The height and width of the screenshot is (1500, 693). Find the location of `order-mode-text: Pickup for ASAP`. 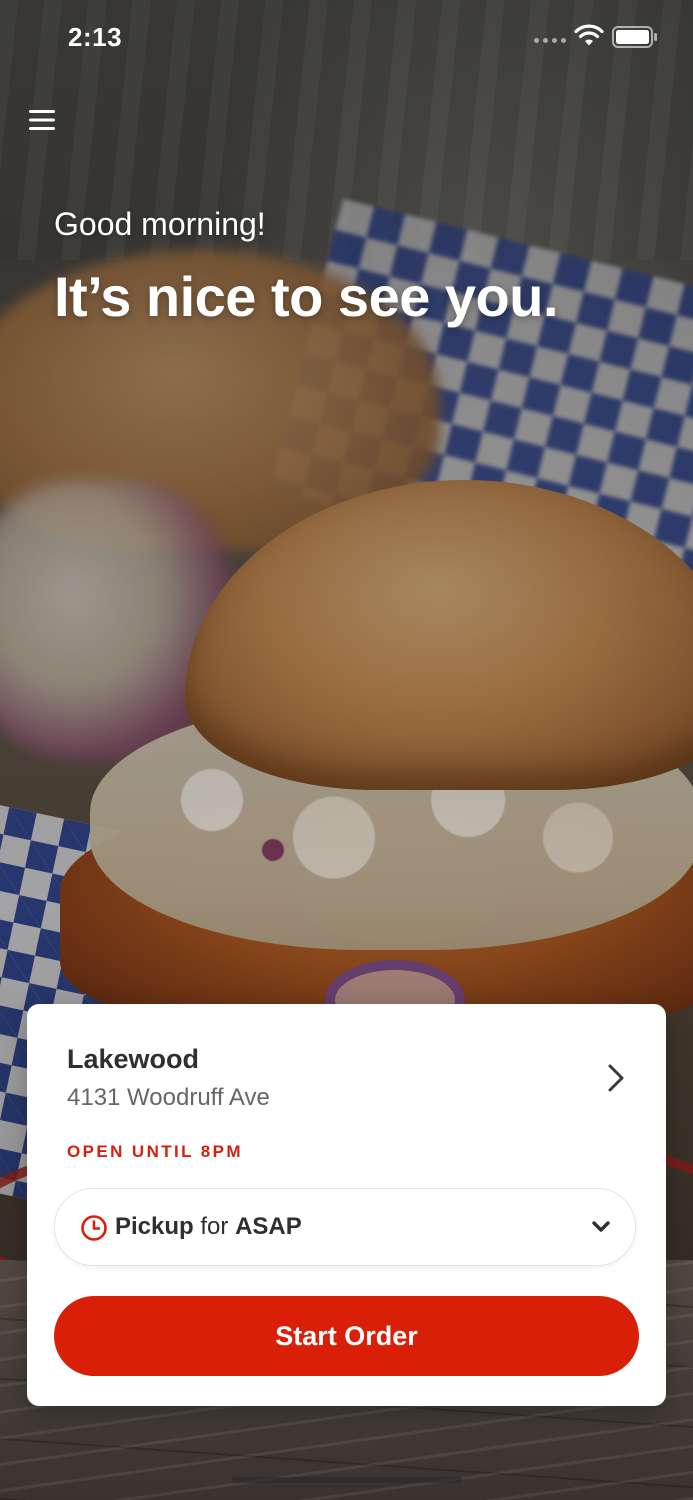

order-mode-text: Pickup for ASAP is located at coordinates (208, 1227).